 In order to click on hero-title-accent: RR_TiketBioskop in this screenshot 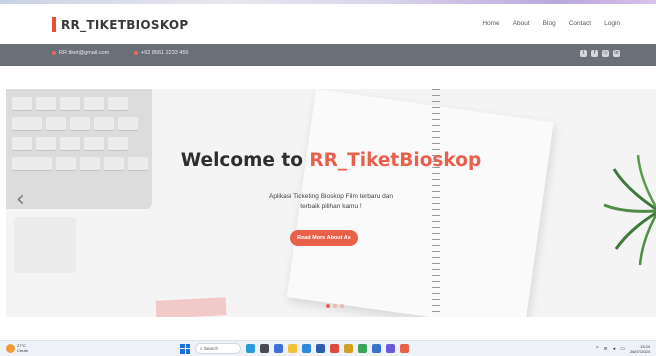, I will do `click(395, 160)`.